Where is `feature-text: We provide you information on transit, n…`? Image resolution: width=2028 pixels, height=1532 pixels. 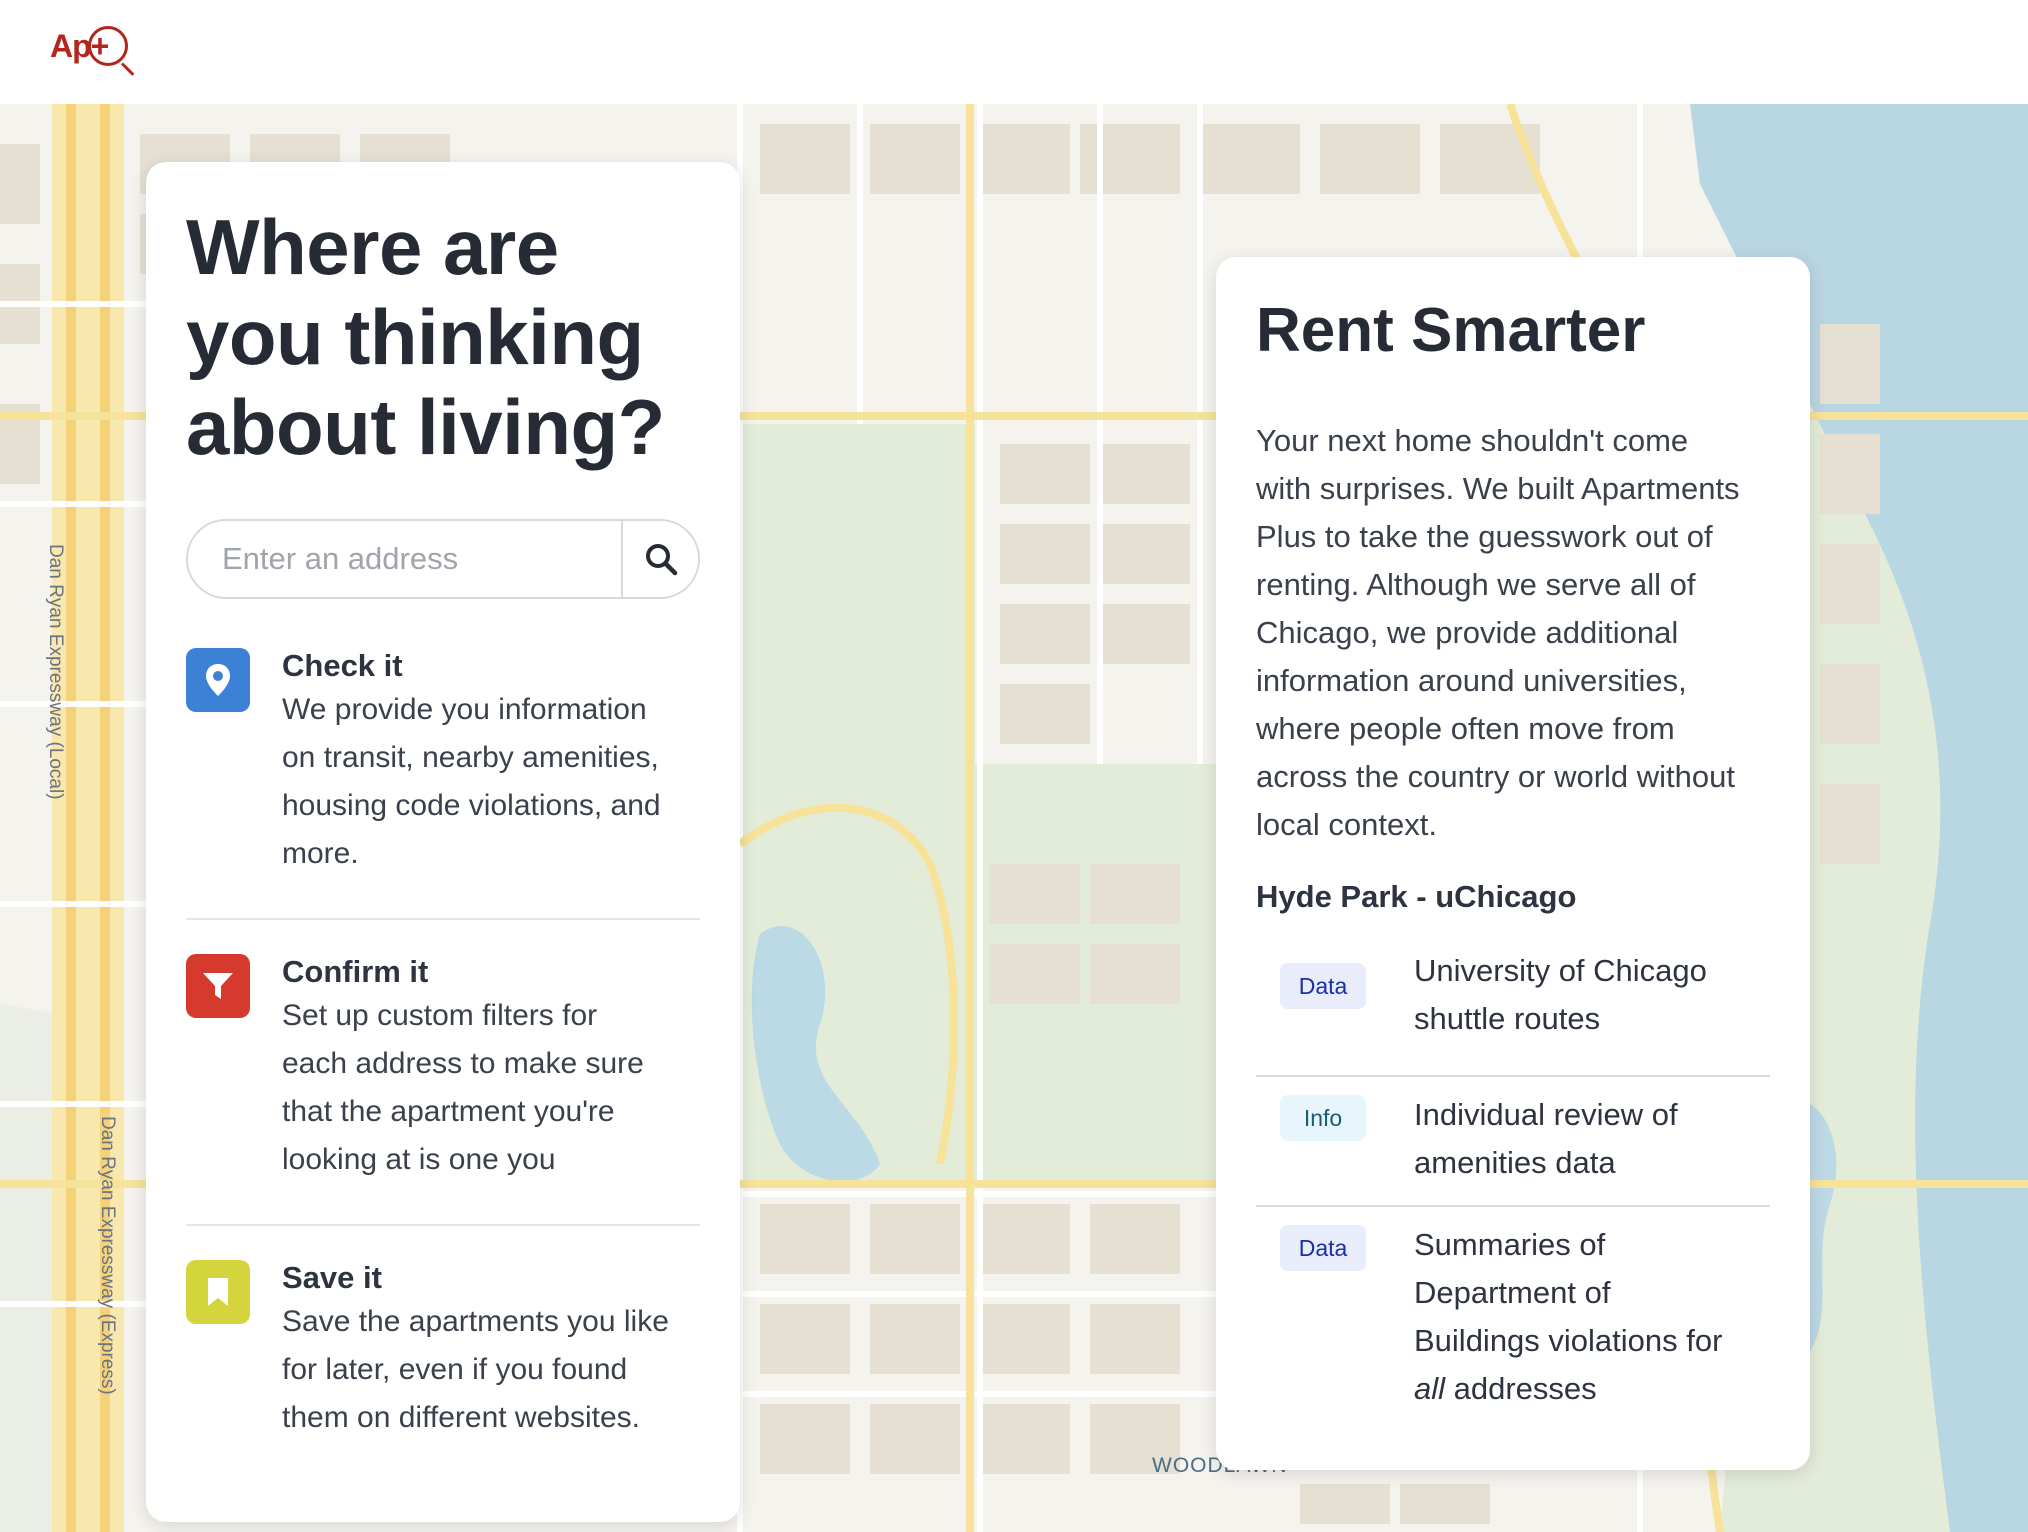 feature-text: We provide you information on transit, n… is located at coordinates (497, 782).